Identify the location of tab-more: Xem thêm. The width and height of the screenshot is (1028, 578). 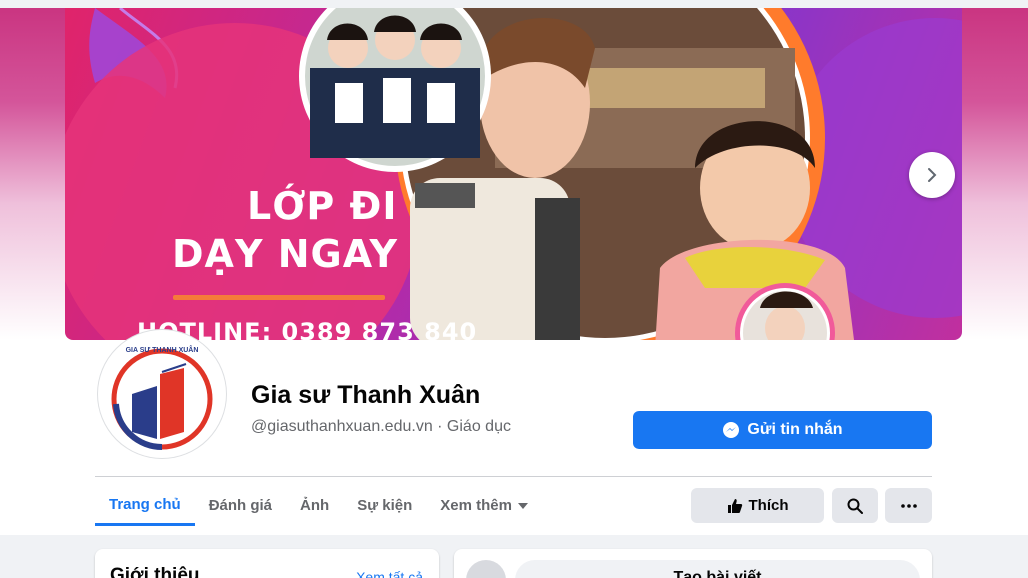
(484, 506).